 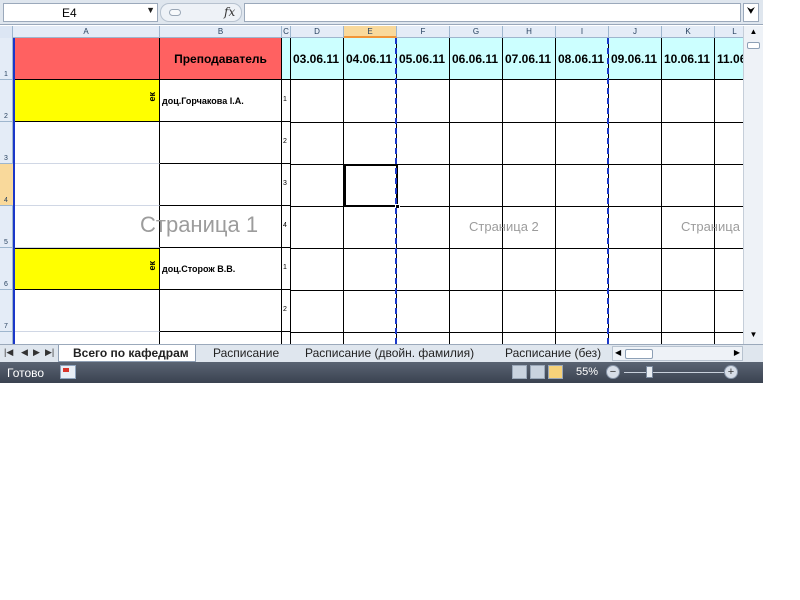 What do you see at coordinates (675, 372) in the screenshot?
I see `zoom-slider-track` at bounding box center [675, 372].